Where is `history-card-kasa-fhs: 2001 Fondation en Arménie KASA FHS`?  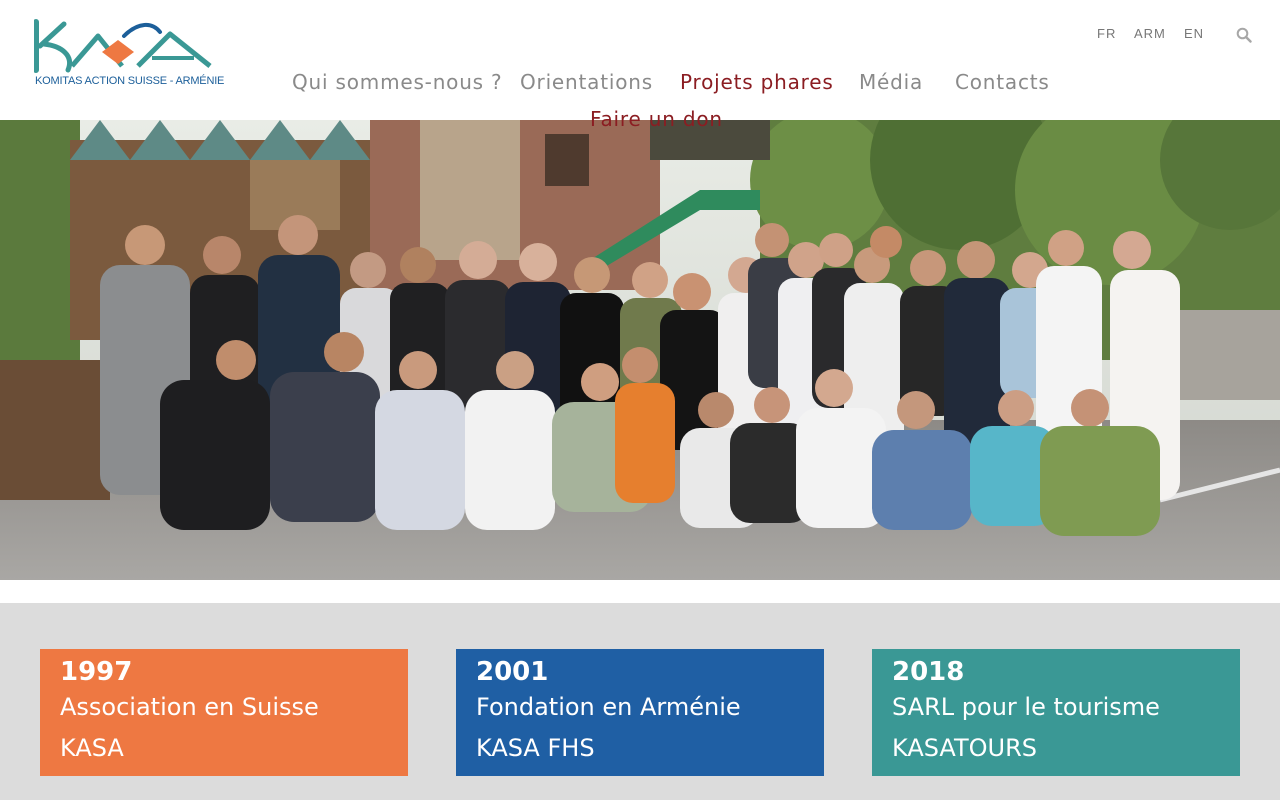 history-card-kasa-fhs: 2001 Fondation en Arménie KASA FHS is located at coordinates (640, 712).